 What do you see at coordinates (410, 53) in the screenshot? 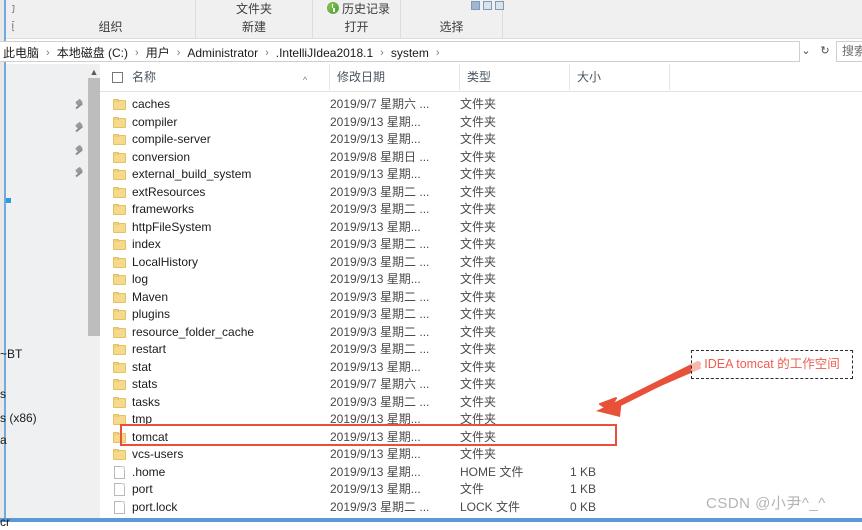
I see `breadcrumb-item: system` at bounding box center [410, 53].